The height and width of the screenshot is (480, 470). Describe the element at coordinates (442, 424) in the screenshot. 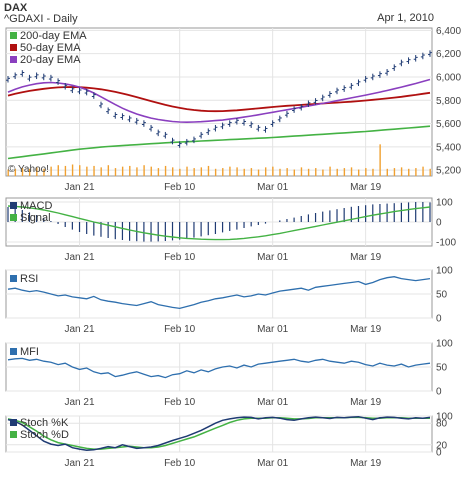

I see `stoch-y-tick-label: 80` at that location.